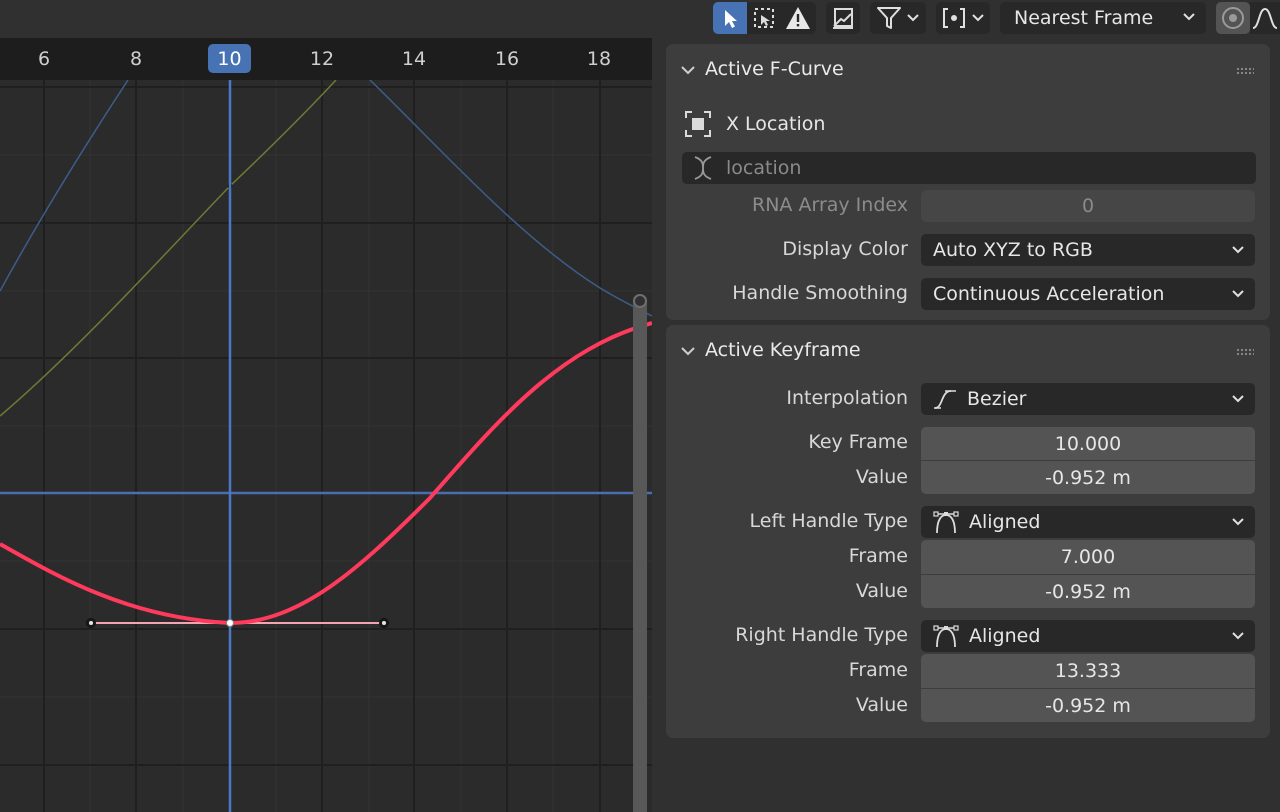  Describe the element at coordinates (843, 18) in the screenshot. I see `normalize-icon` at that location.